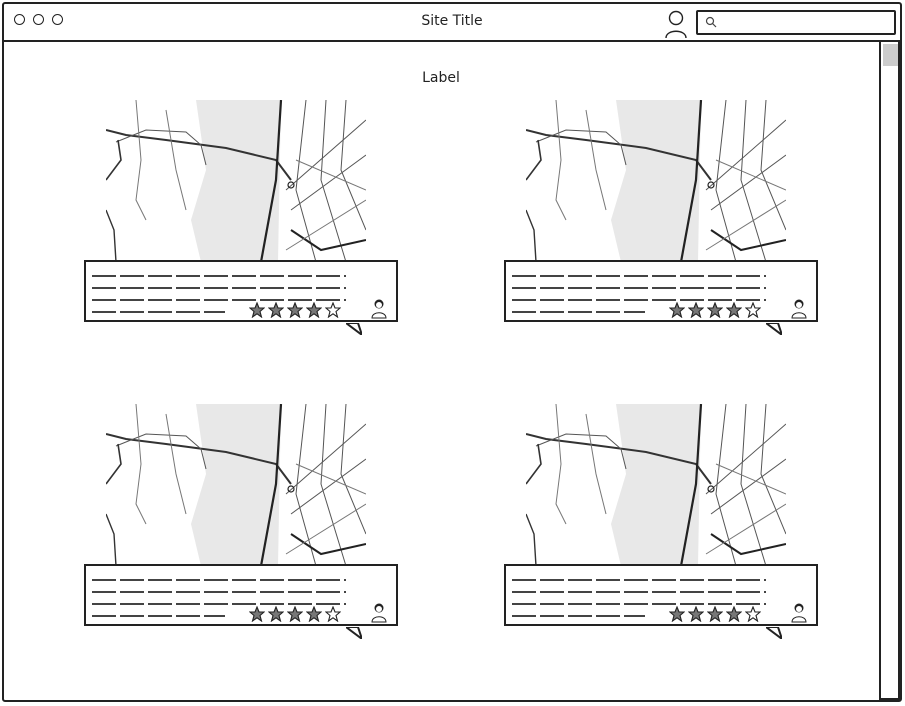  I want to click on search-icon, so click(711, 22).